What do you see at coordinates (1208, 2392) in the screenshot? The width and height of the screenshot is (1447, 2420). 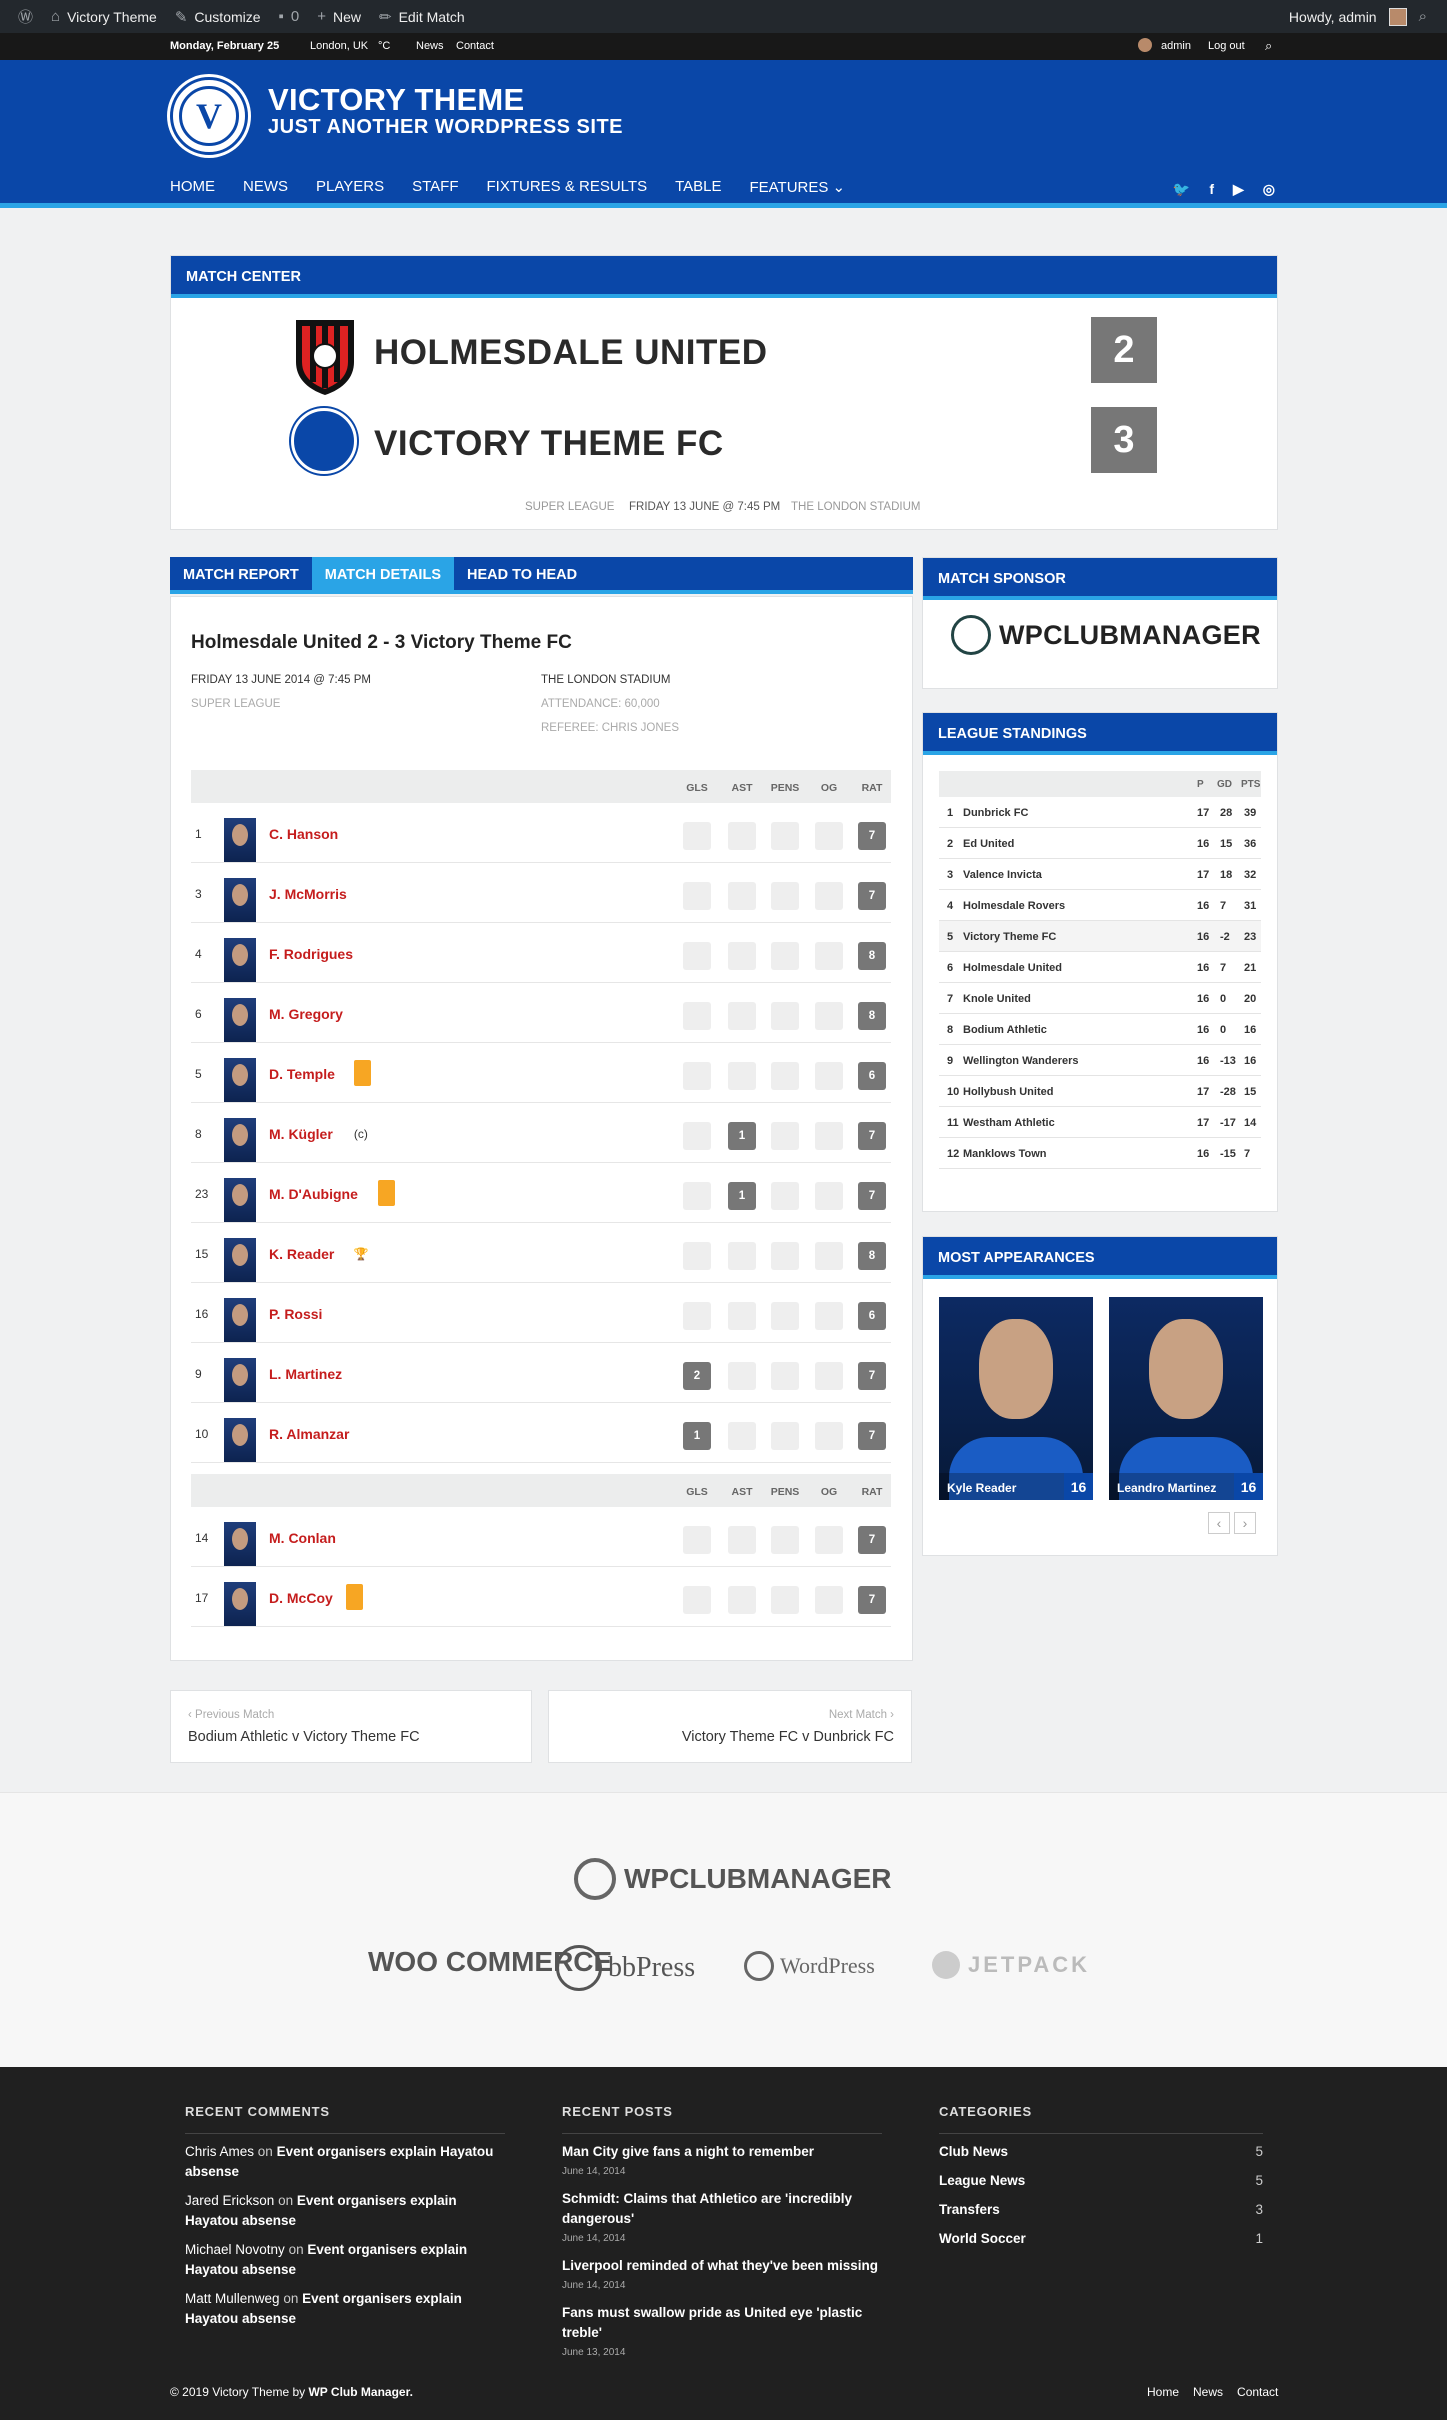 I see `footer-news-link: News` at bounding box center [1208, 2392].